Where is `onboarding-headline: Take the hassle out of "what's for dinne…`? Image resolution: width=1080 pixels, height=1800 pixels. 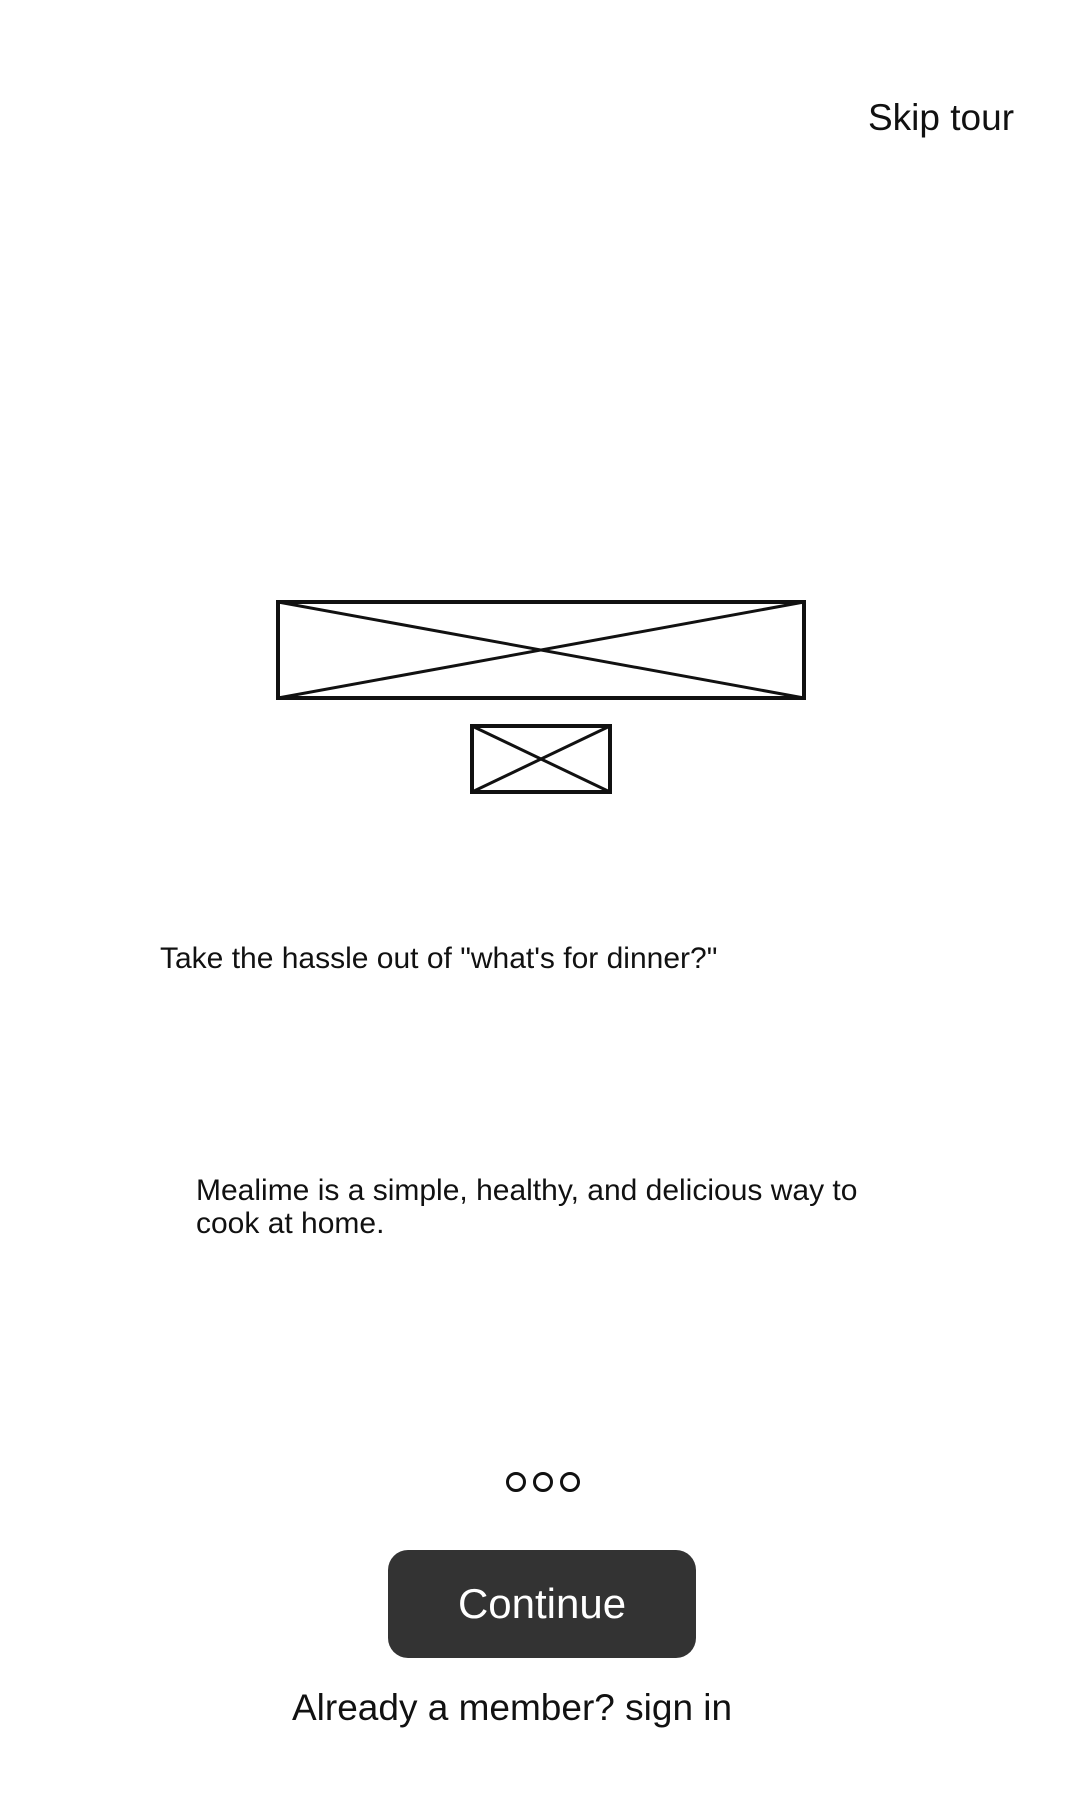 onboarding-headline: Take the hassle out of "what's for dinne… is located at coordinates (439, 958).